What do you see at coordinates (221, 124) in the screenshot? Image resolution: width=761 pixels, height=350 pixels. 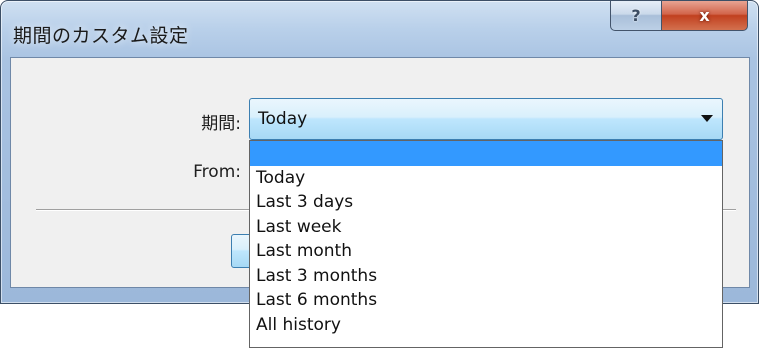 I see `period-label: 期間:` at bounding box center [221, 124].